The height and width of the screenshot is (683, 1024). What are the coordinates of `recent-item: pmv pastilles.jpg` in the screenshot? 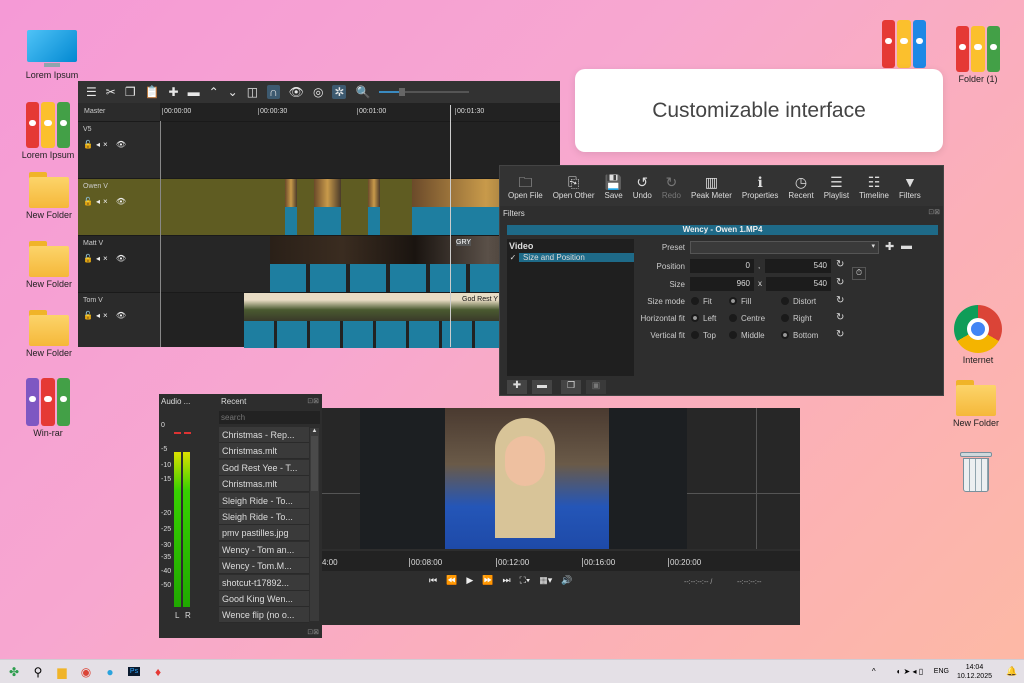 It's located at (264, 533).